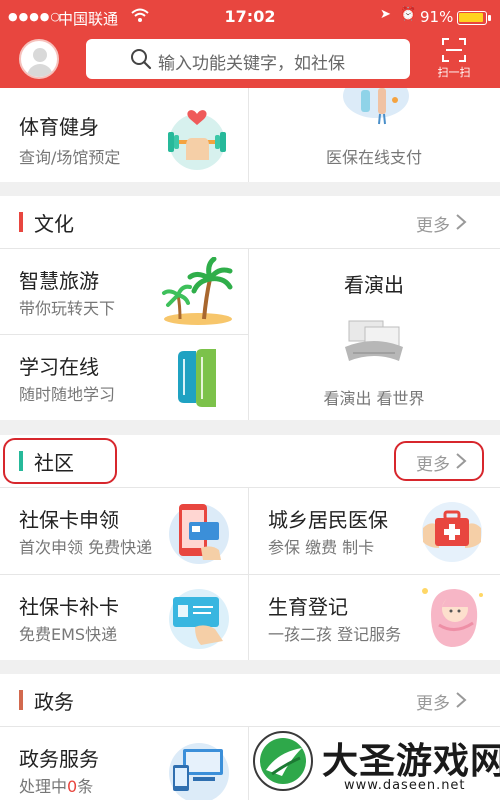 This screenshot has height=800, width=500. What do you see at coordinates (250, 700) in the screenshot?
I see `section-header-government: 政务 更多` at bounding box center [250, 700].